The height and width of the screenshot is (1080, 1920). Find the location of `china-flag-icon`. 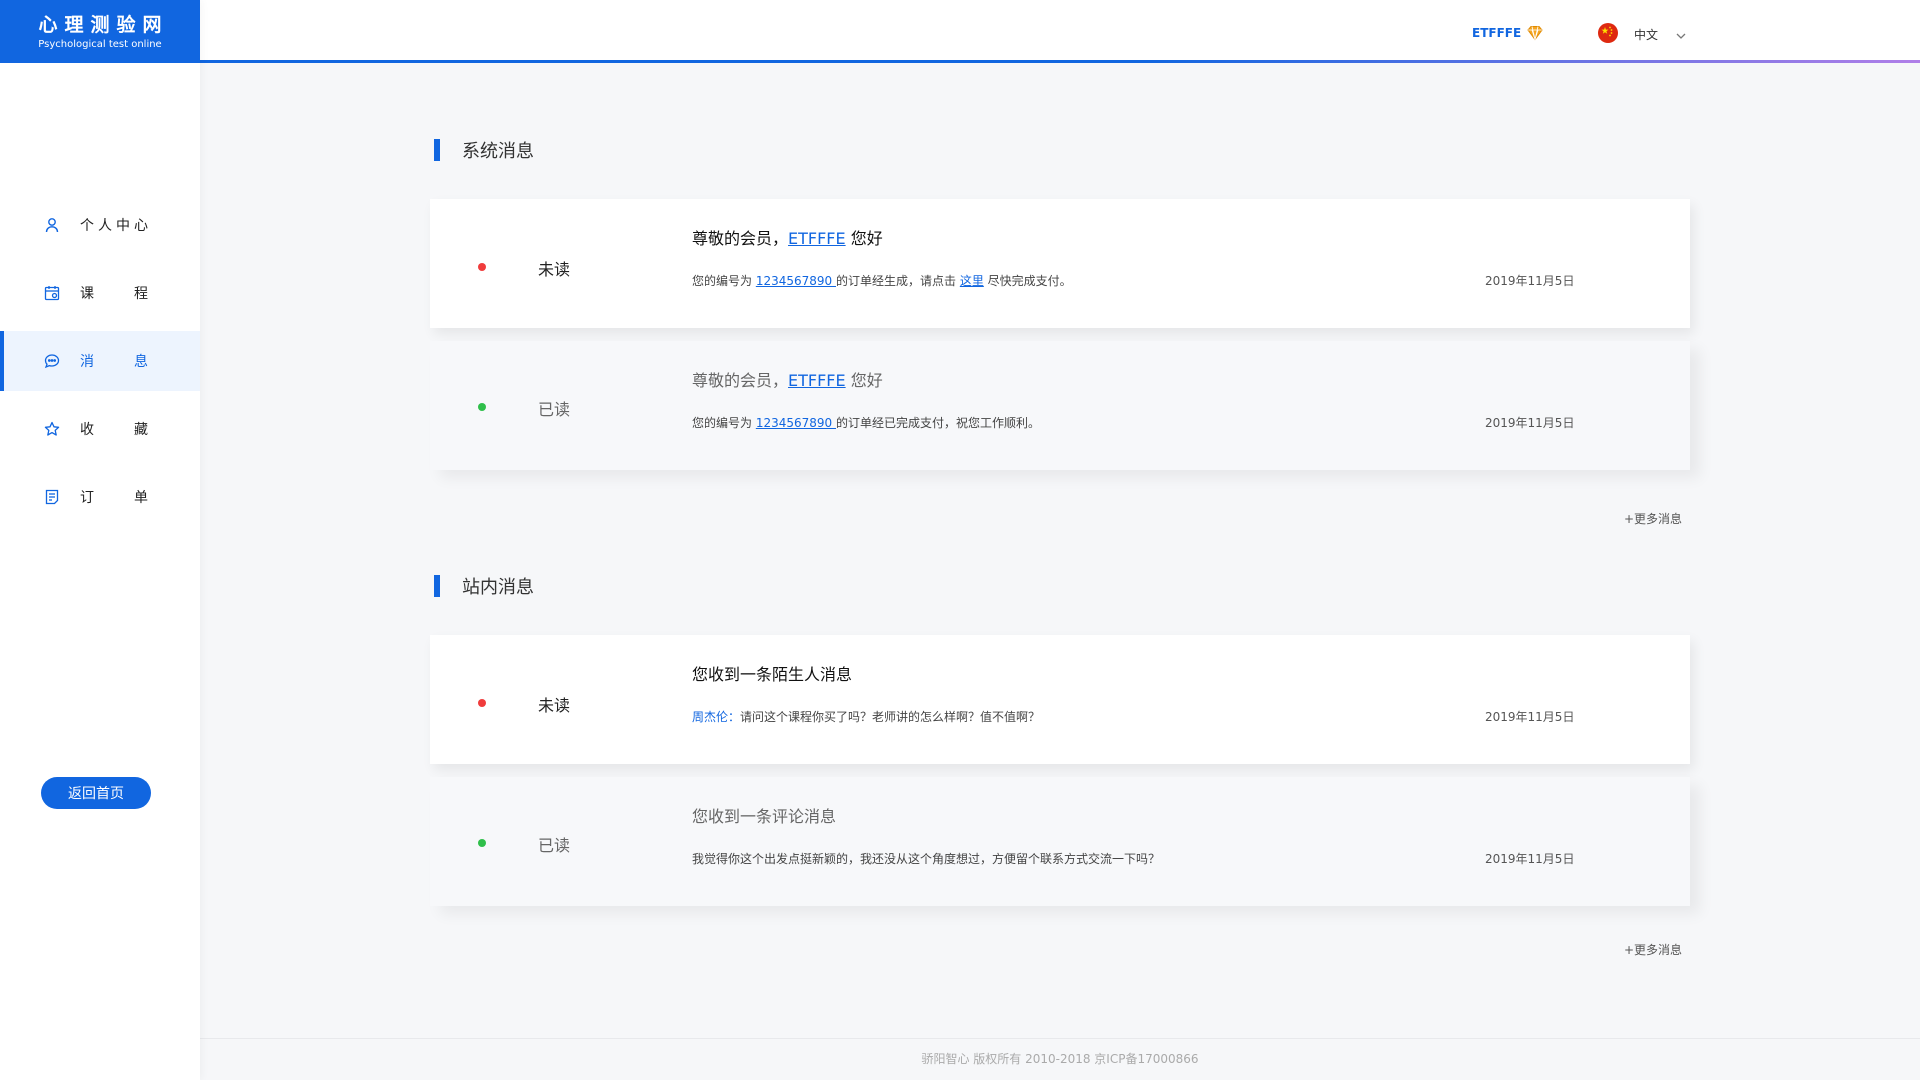

china-flag-icon is located at coordinates (1608, 33).